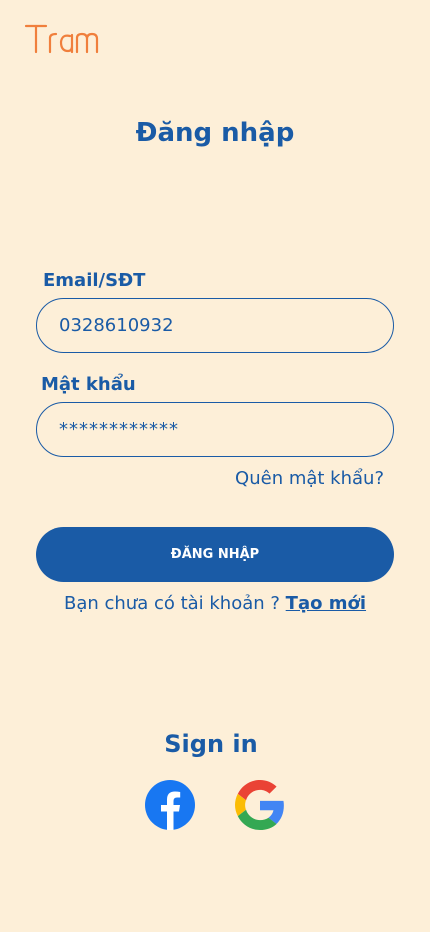  I want to click on create-account-link: Tạo mới, so click(326, 603).